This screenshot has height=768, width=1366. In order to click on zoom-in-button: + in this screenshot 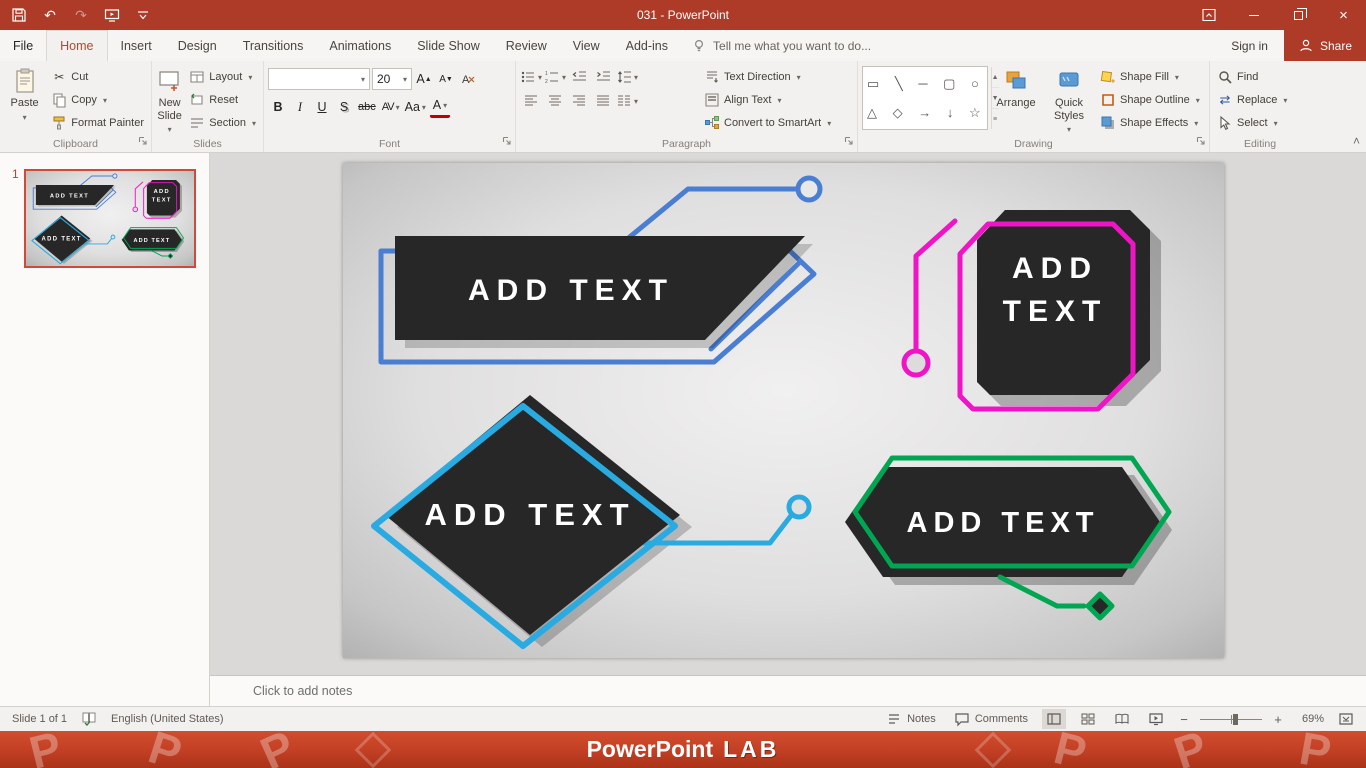, I will do `click(1278, 719)`.